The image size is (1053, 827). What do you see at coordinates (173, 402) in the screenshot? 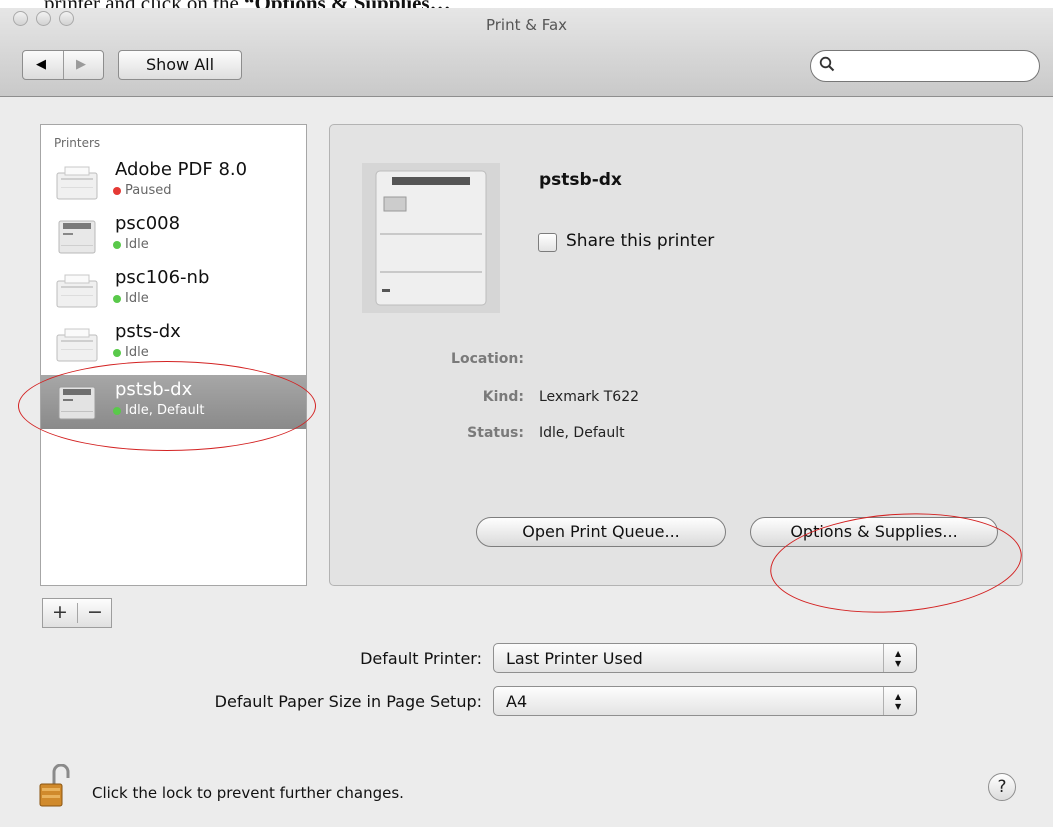
I see `printer-item-pstsb-dx: pstsb-dx Idle, Default` at bounding box center [173, 402].